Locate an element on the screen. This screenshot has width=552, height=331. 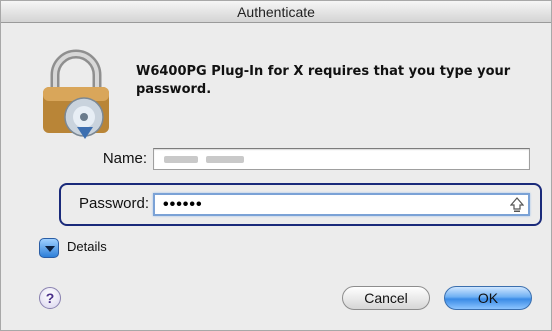
password-field: •••••• is located at coordinates (341, 204).